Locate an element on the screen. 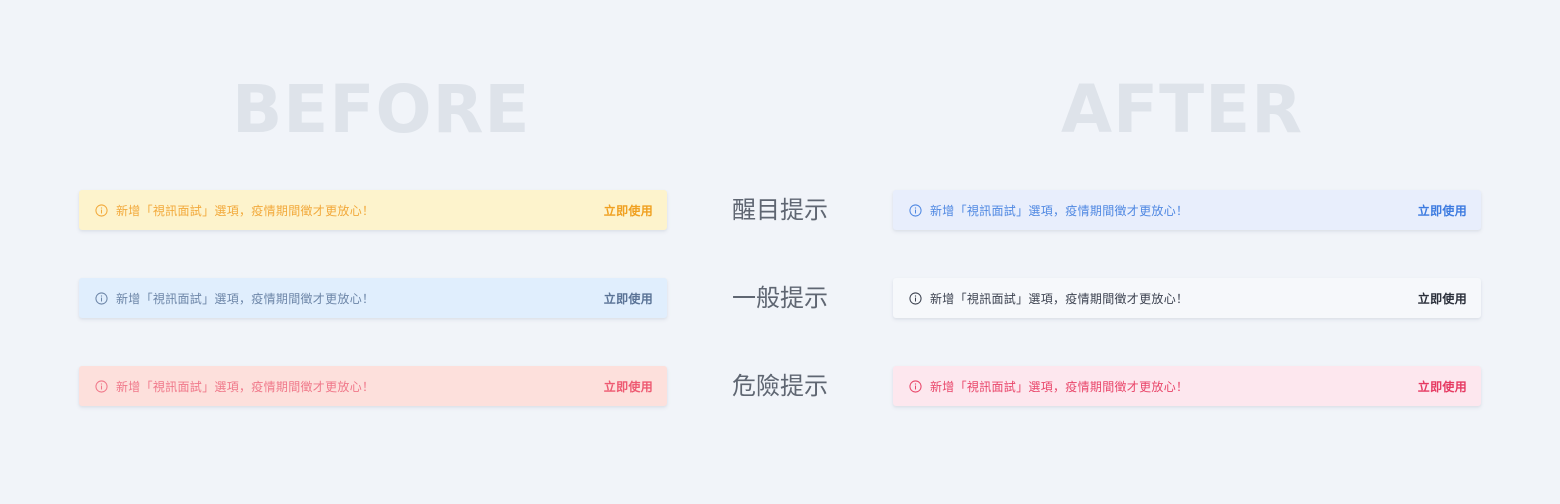 This screenshot has height=504, width=1560. after-alert-general: 新增「視訊面試」選項，疫情期間徵才更放心！ 立即使用 is located at coordinates (1187, 298).